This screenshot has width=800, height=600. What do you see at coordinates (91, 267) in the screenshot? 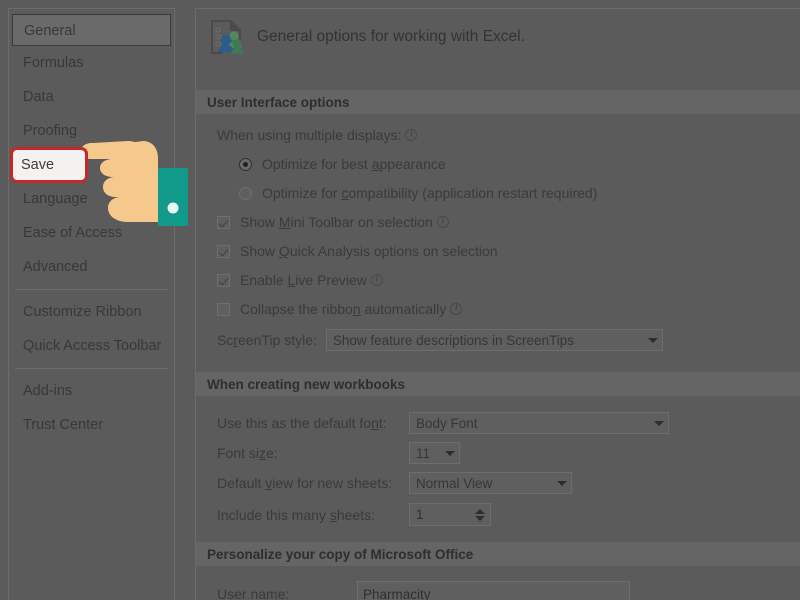
I see `sidebar-item-advanced: Advanced` at bounding box center [91, 267].